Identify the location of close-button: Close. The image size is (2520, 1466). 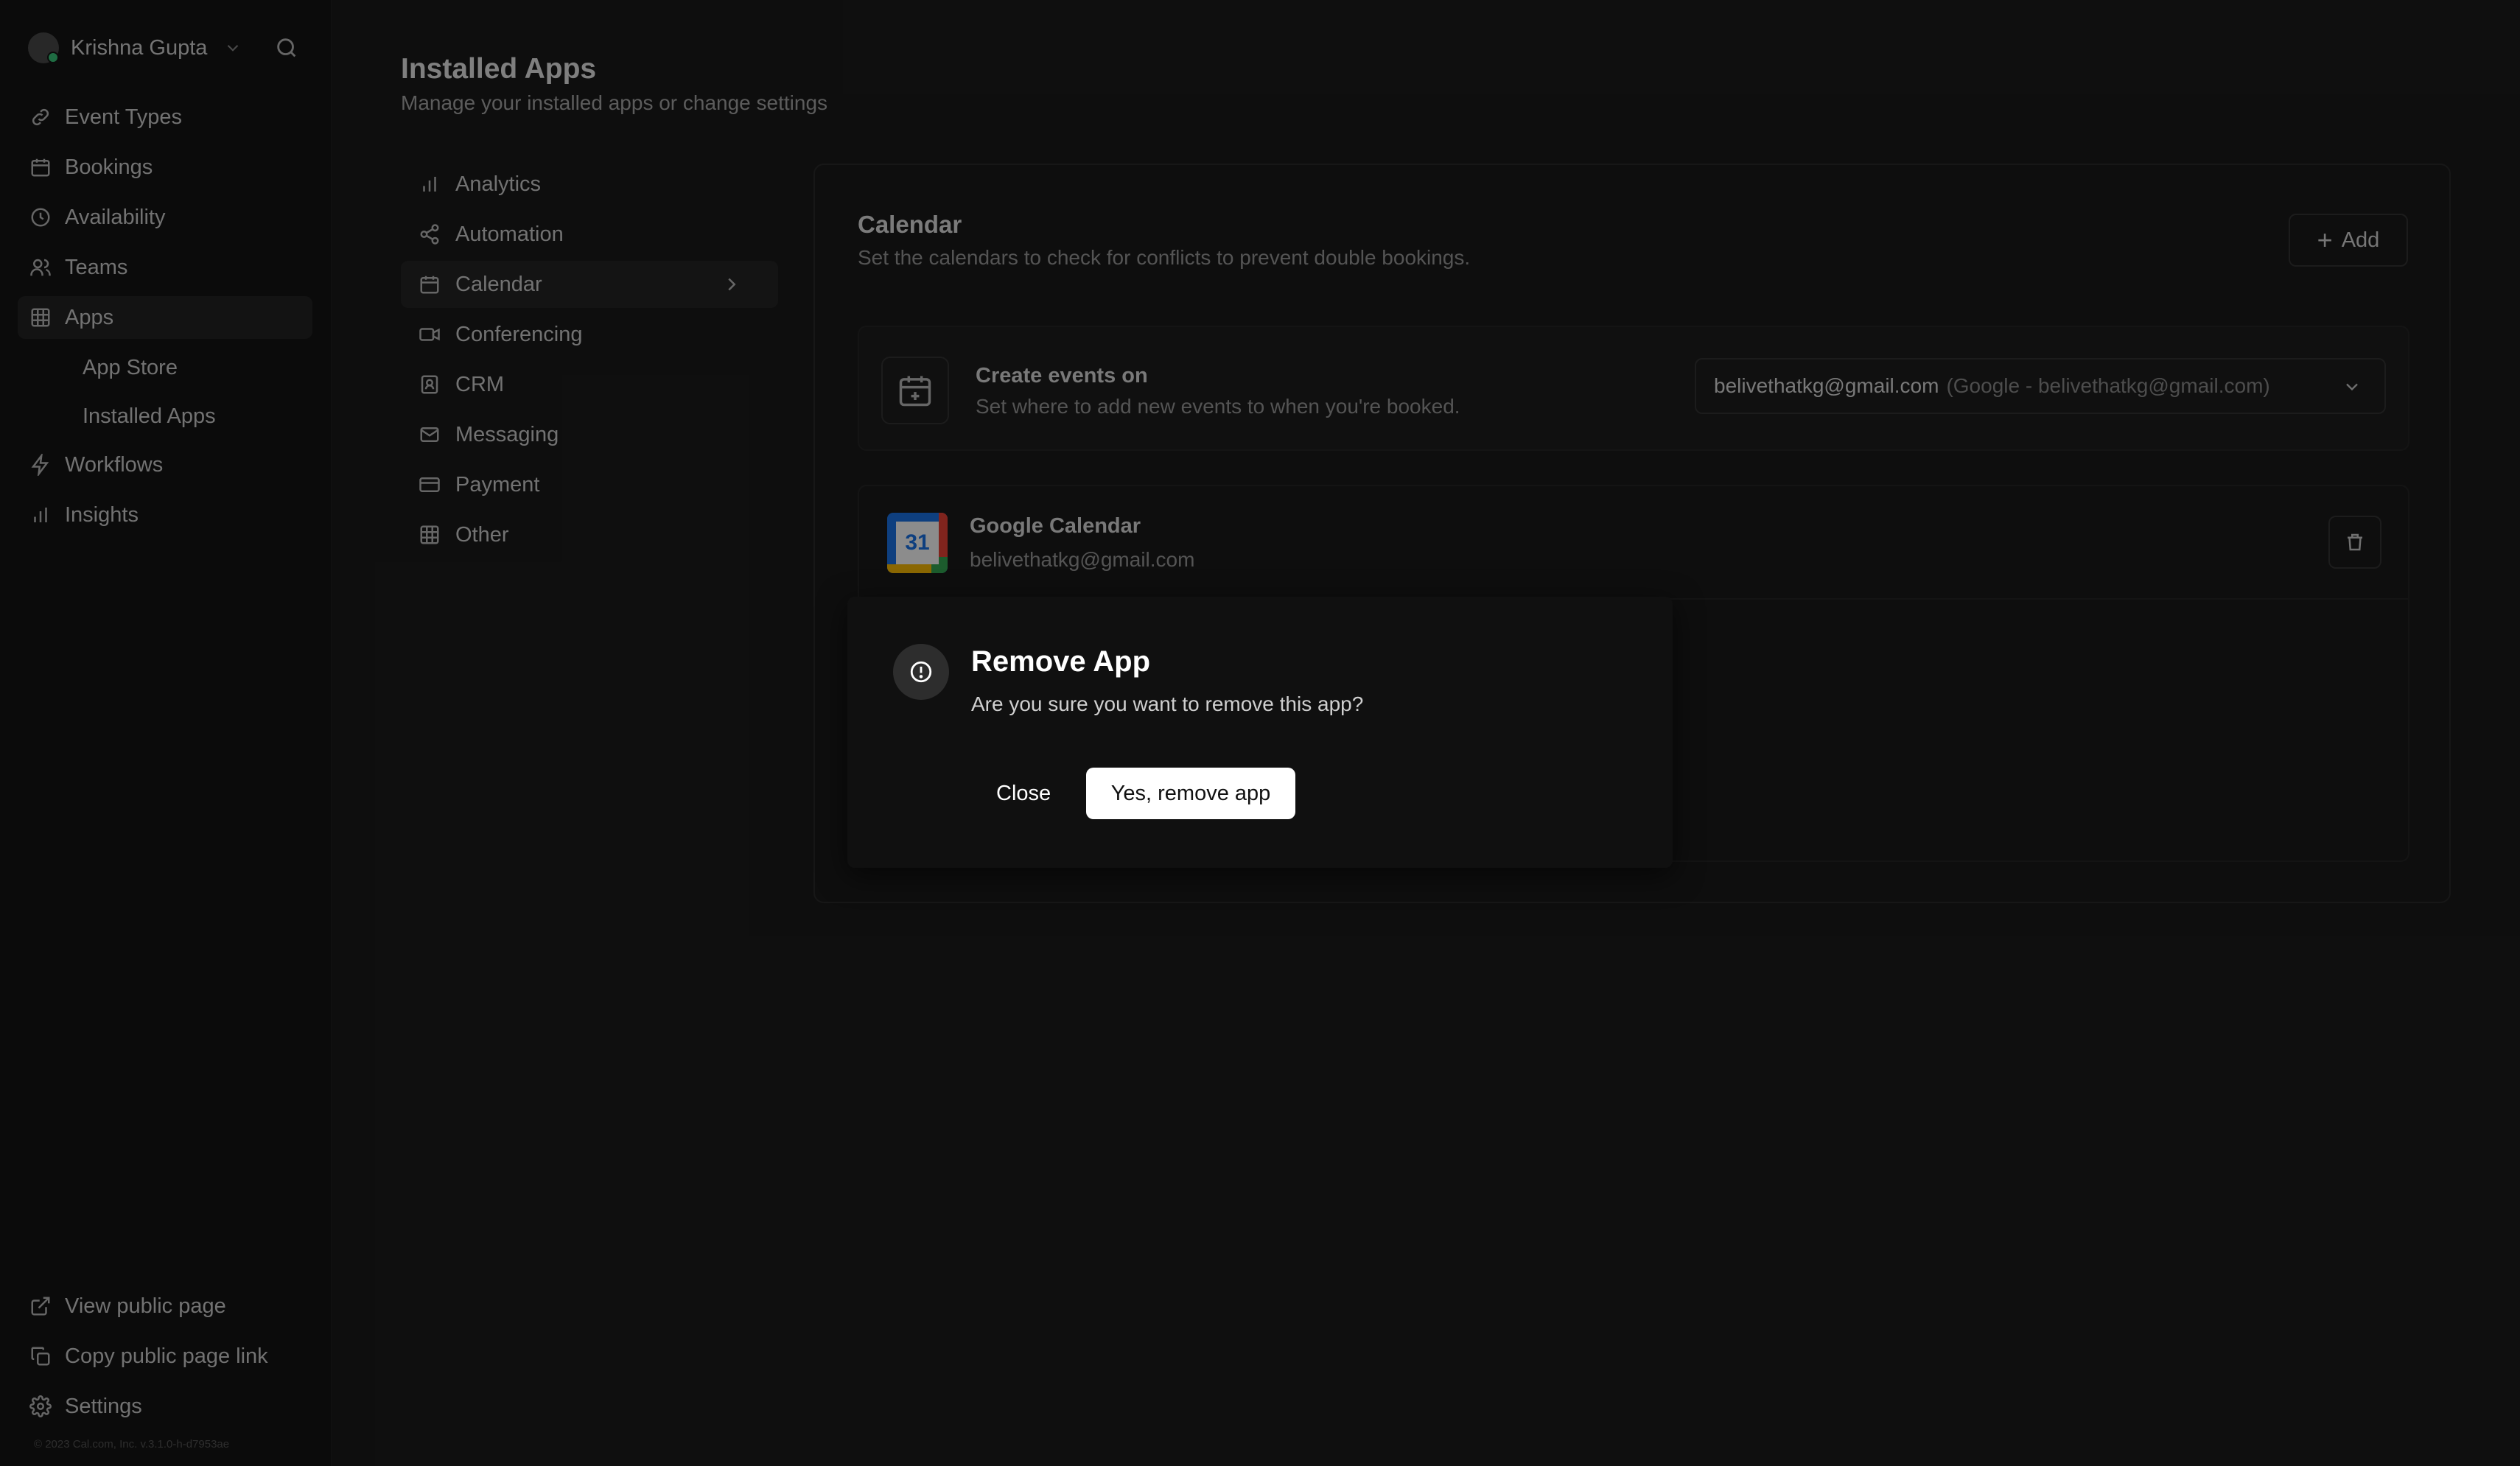
(1024, 794).